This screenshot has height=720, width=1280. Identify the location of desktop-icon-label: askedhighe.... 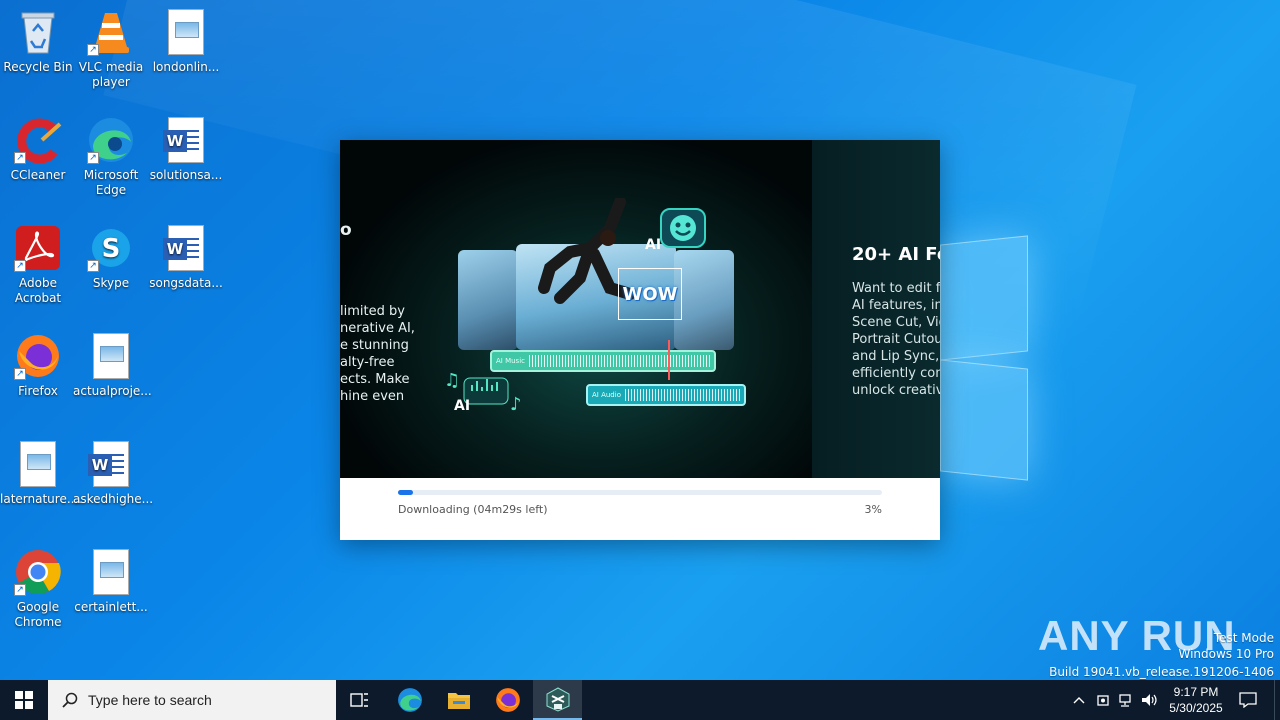
(113, 499).